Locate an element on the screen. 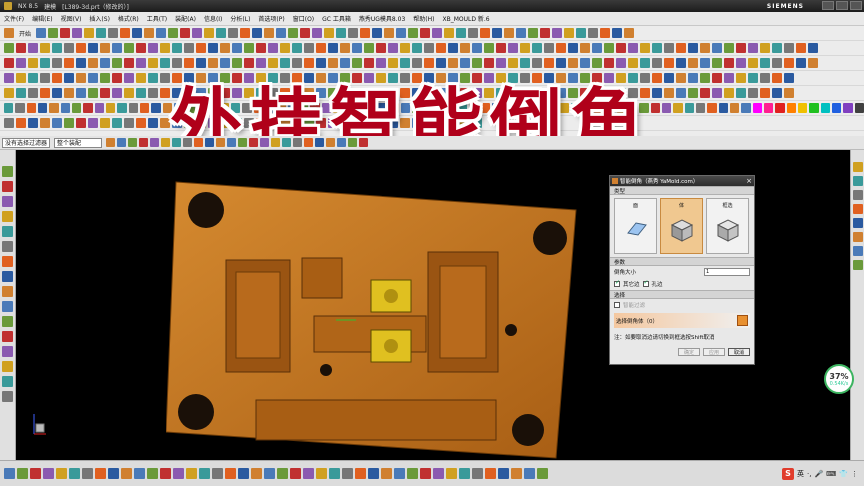 The height and width of the screenshot is (486, 864). ime-indicator: S 英 ·, 🎤 ⌨ 👕 ⋮ is located at coordinates (820, 473).